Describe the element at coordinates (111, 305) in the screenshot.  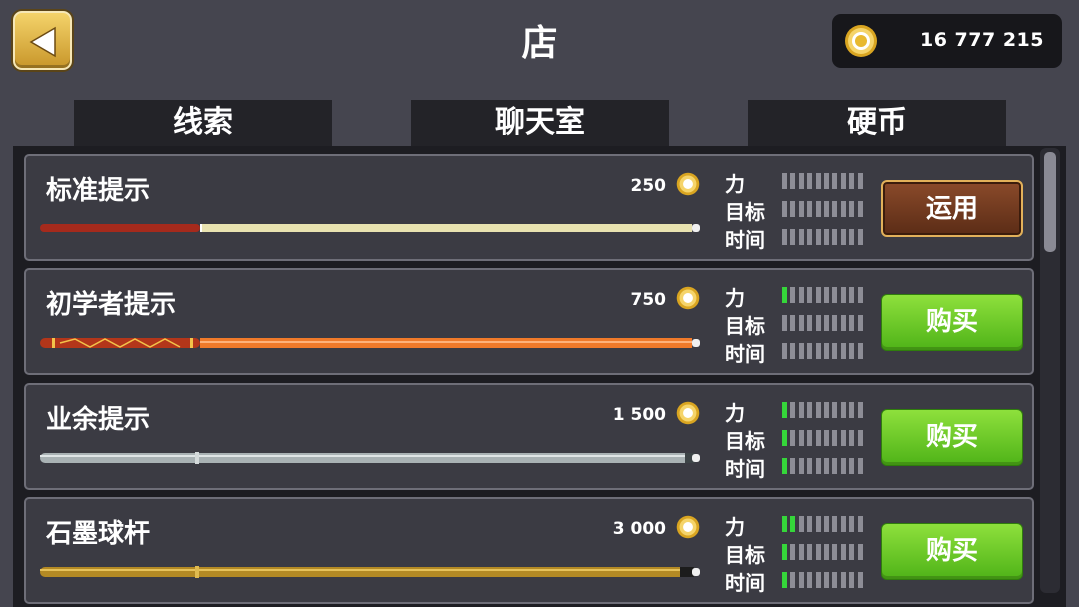
I see `cue-name: 初学者提示` at that location.